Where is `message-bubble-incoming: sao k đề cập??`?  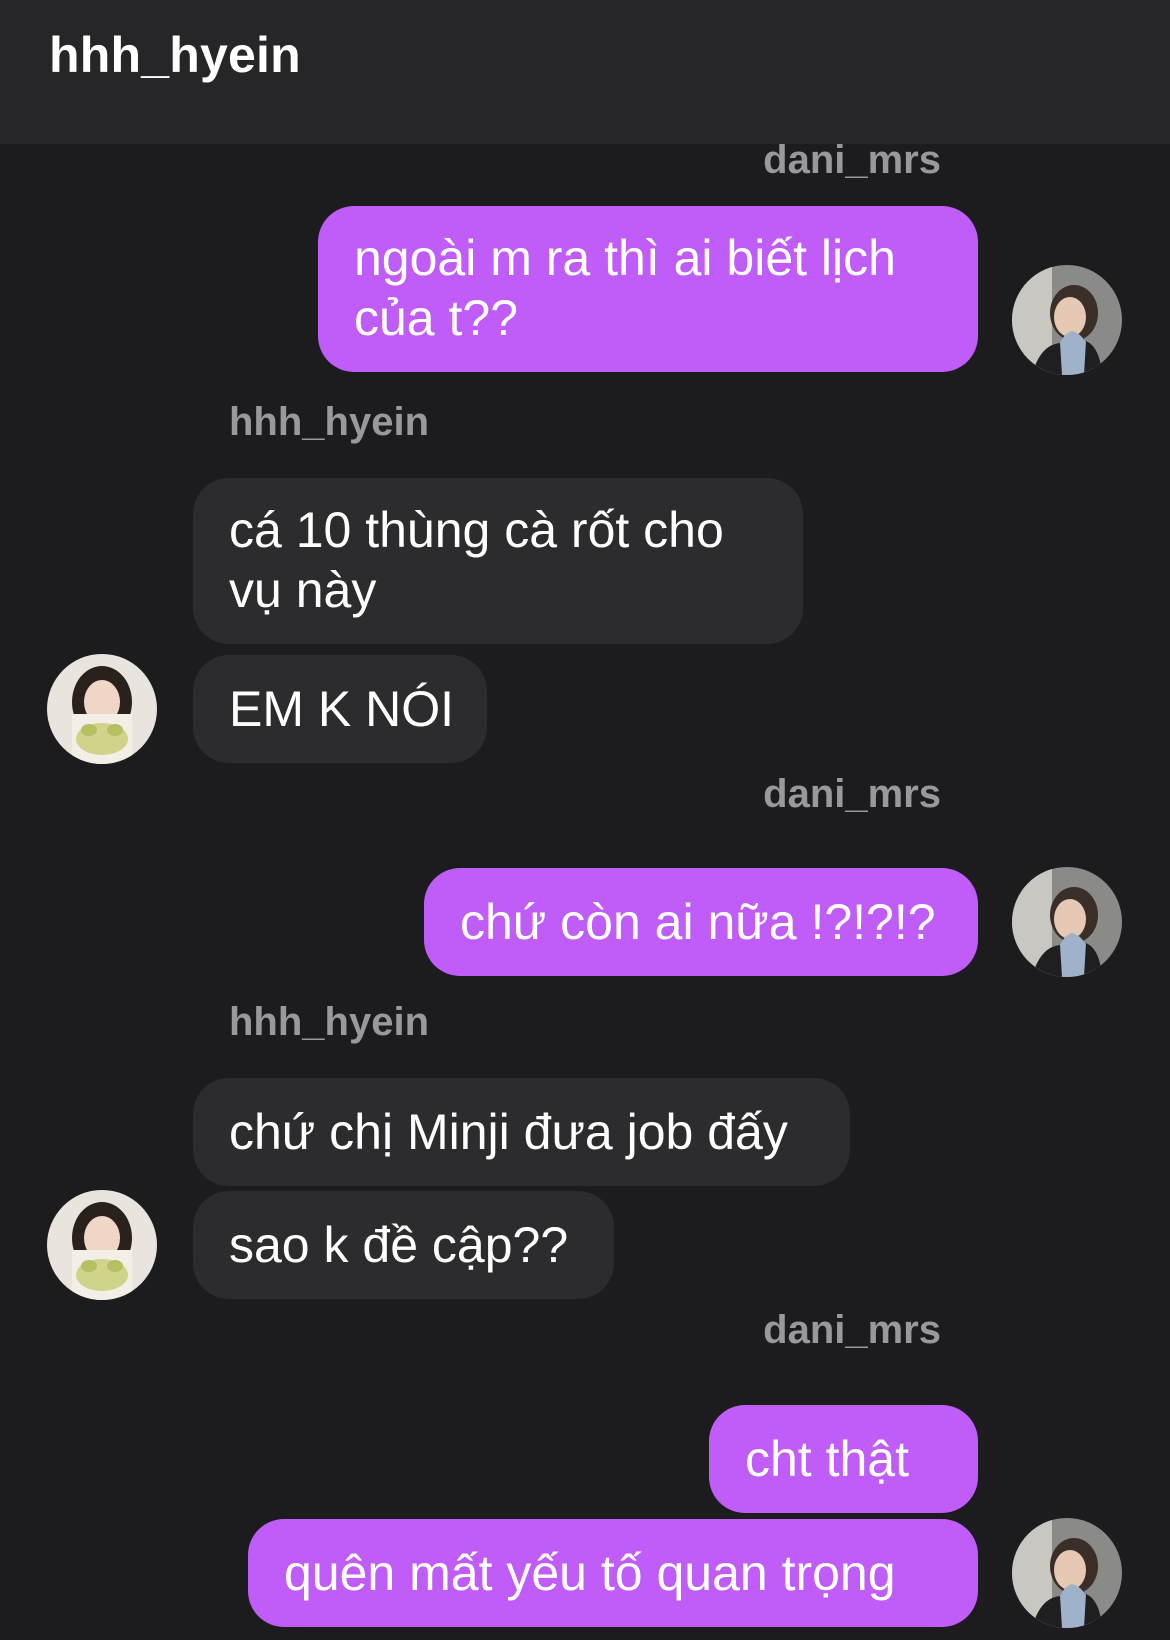 message-bubble-incoming: sao k đề cập?? is located at coordinates (403, 1245).